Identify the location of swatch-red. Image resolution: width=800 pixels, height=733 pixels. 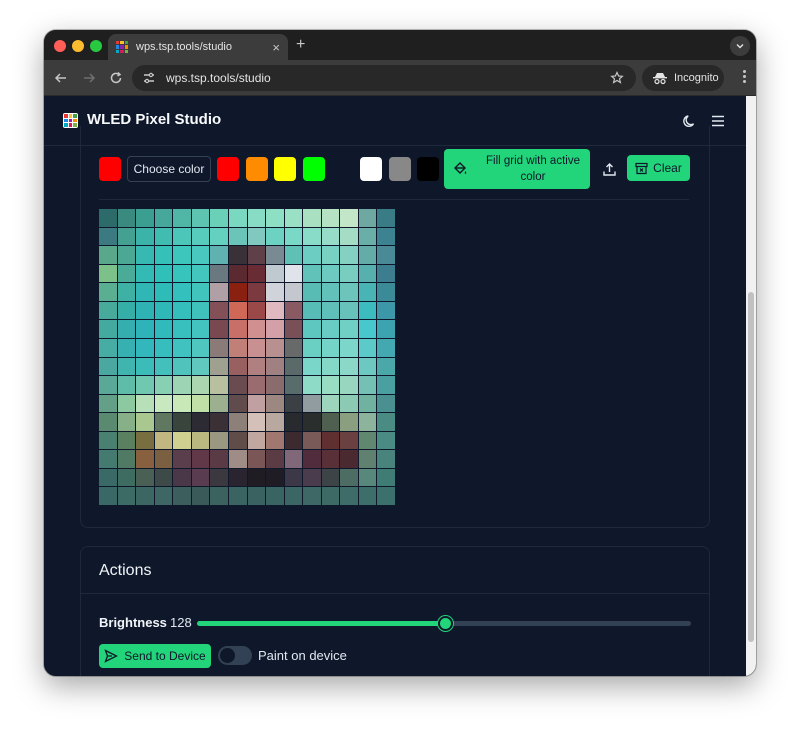
(228, 169).